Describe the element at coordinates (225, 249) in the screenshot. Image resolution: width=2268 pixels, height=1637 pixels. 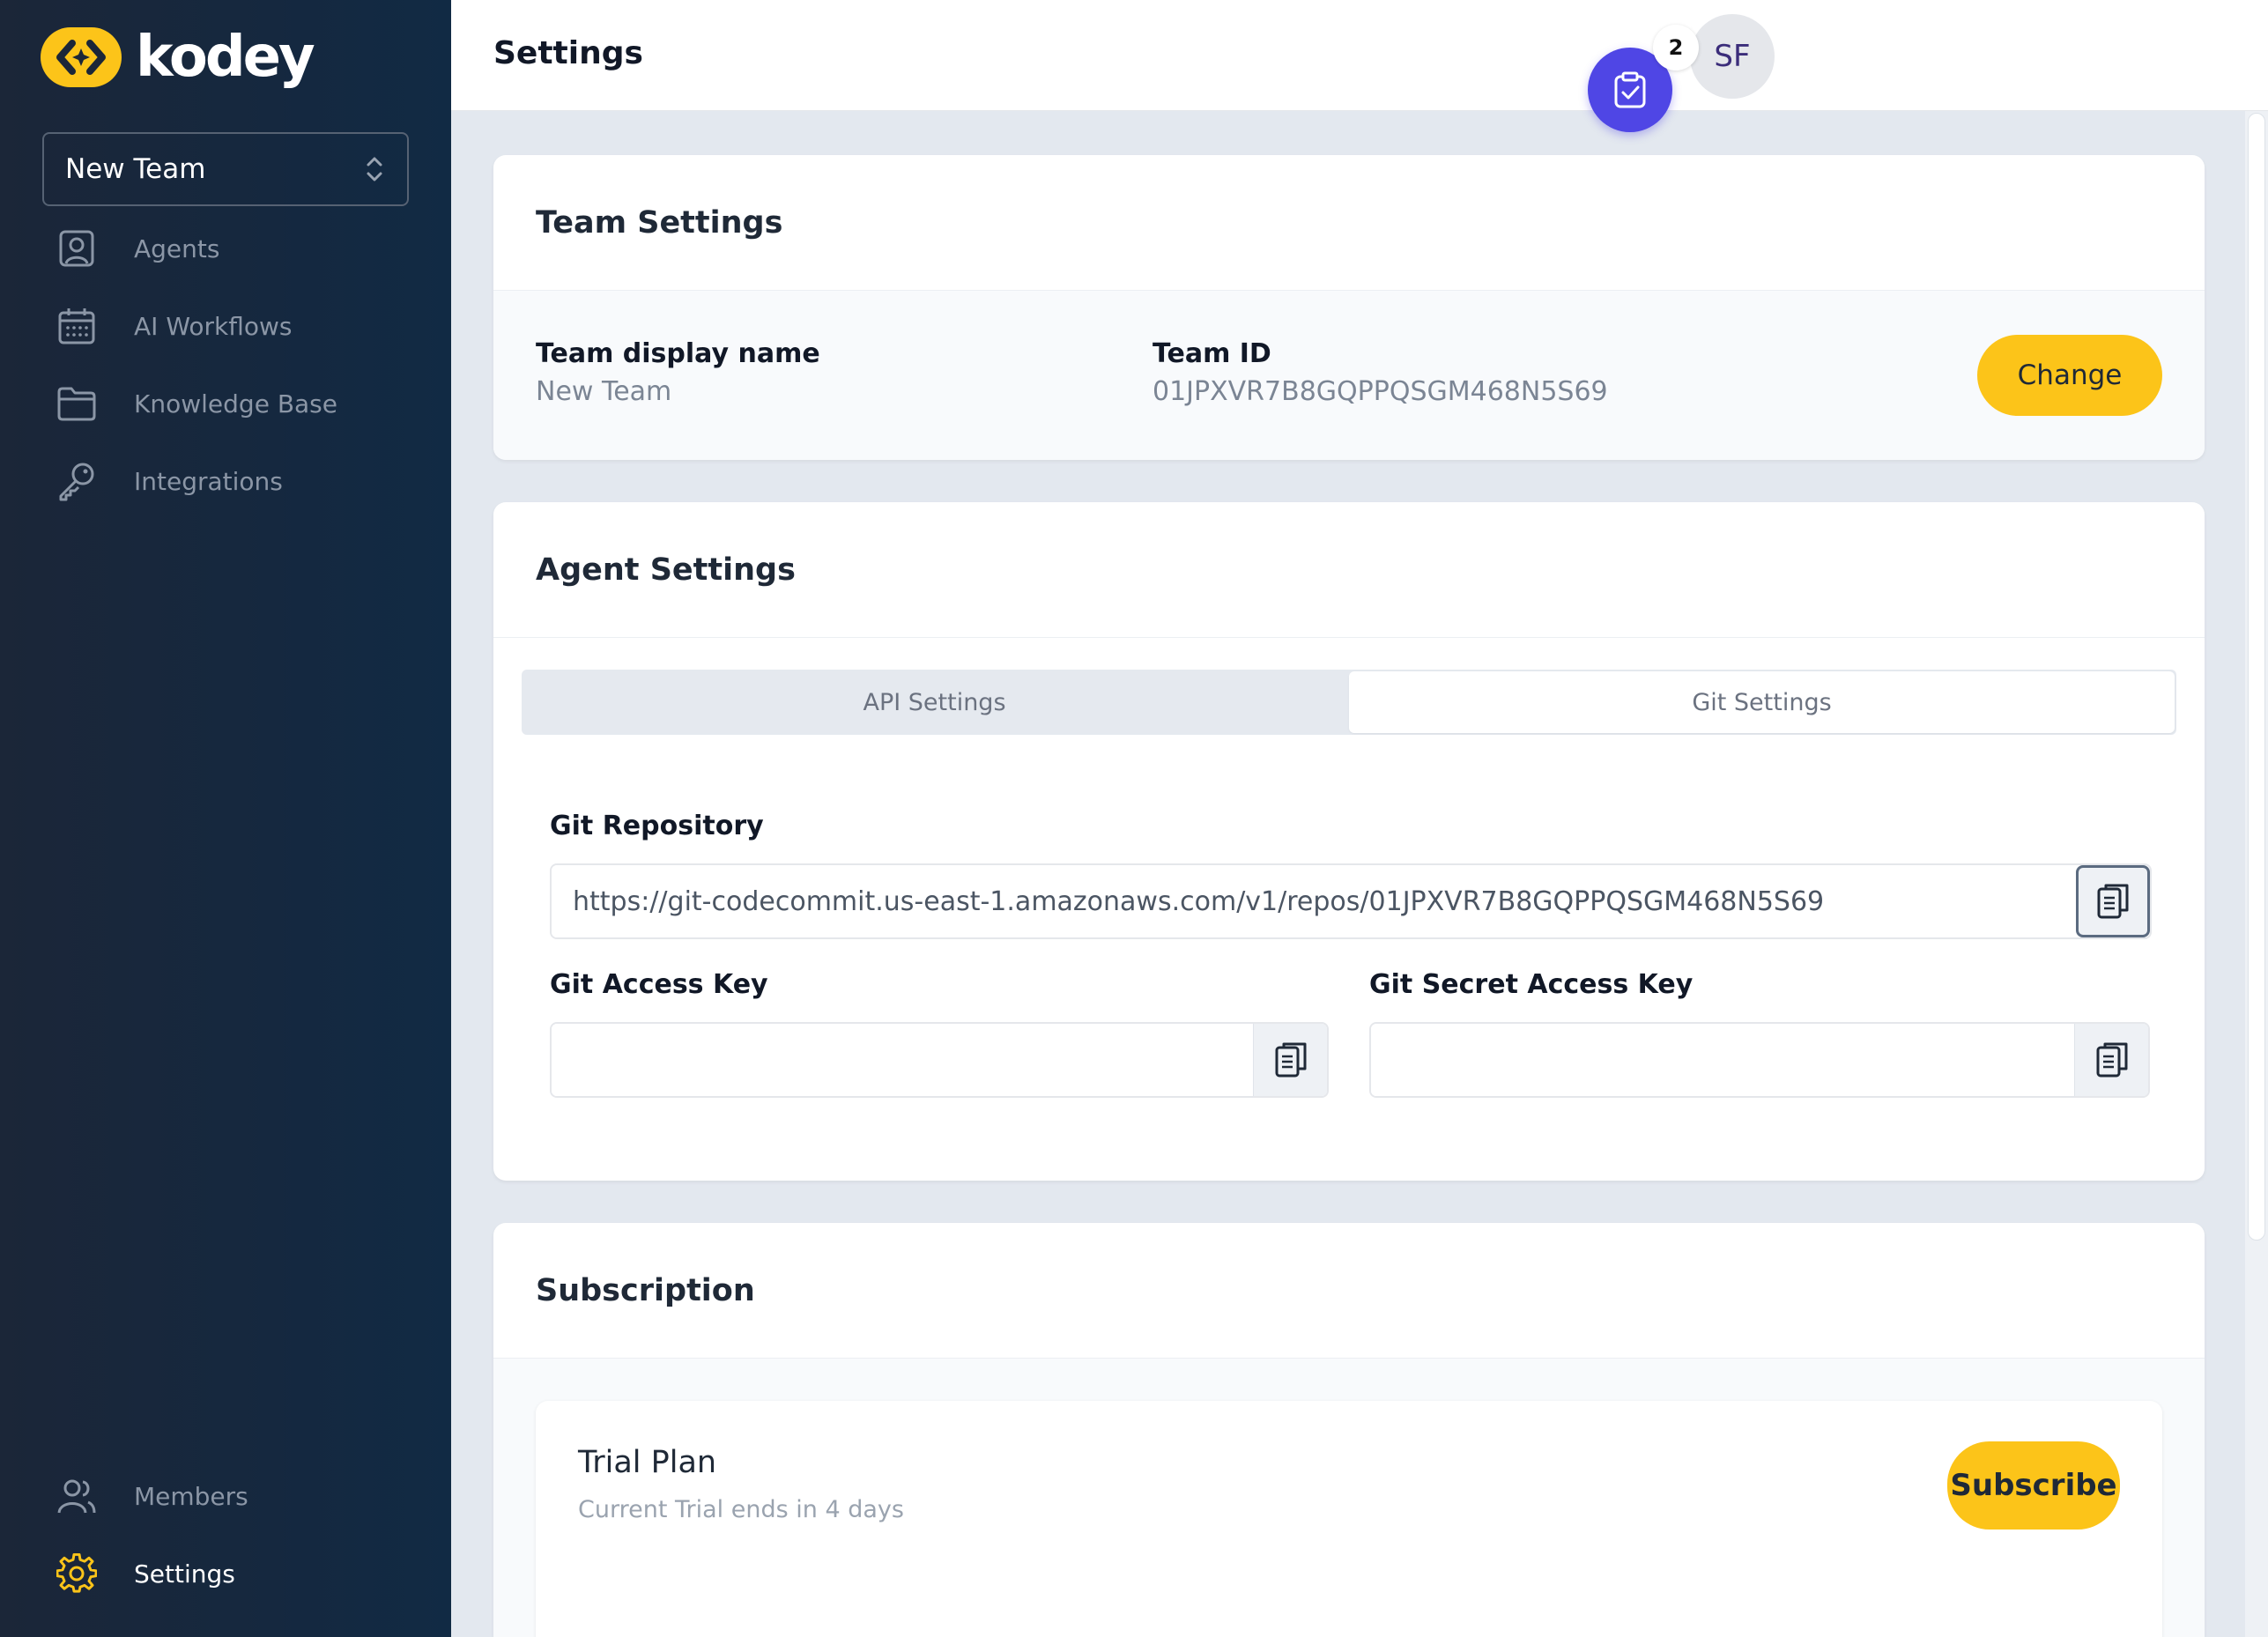
I see `sidebar-item-agents: Agents` at that location.